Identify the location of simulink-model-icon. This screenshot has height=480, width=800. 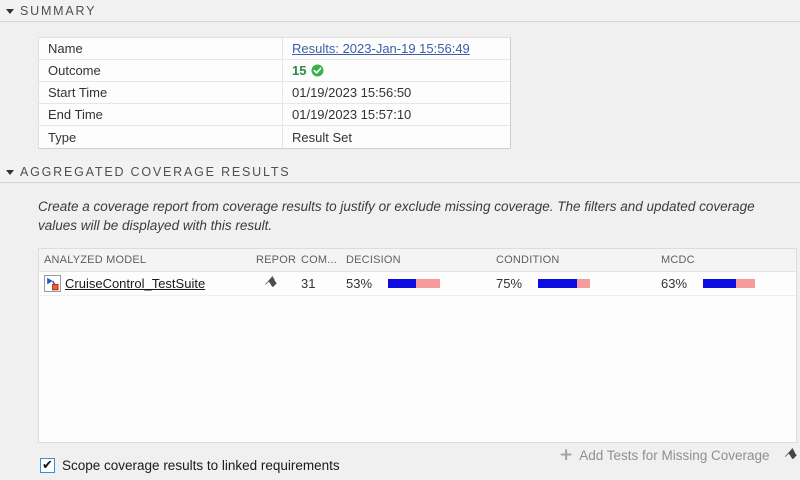
(52, 283).